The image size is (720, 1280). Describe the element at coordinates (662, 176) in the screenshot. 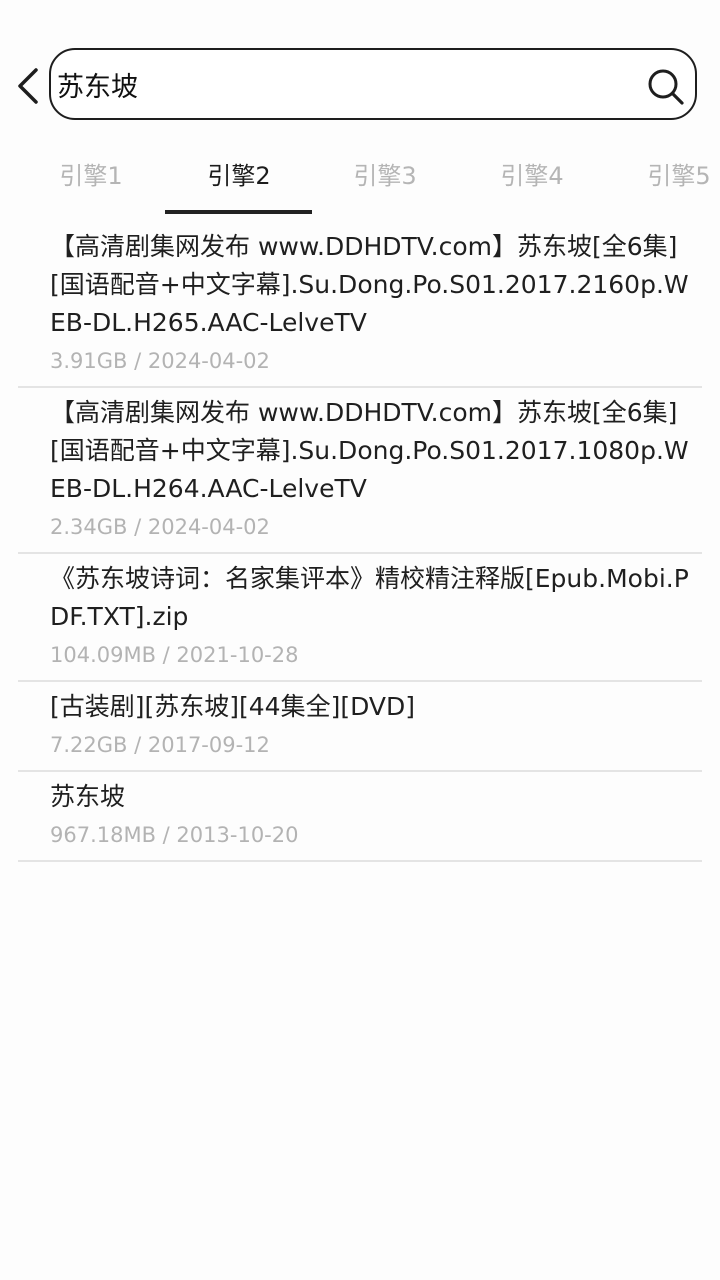

I see `tab-engine-5: 引擎5` at that location.